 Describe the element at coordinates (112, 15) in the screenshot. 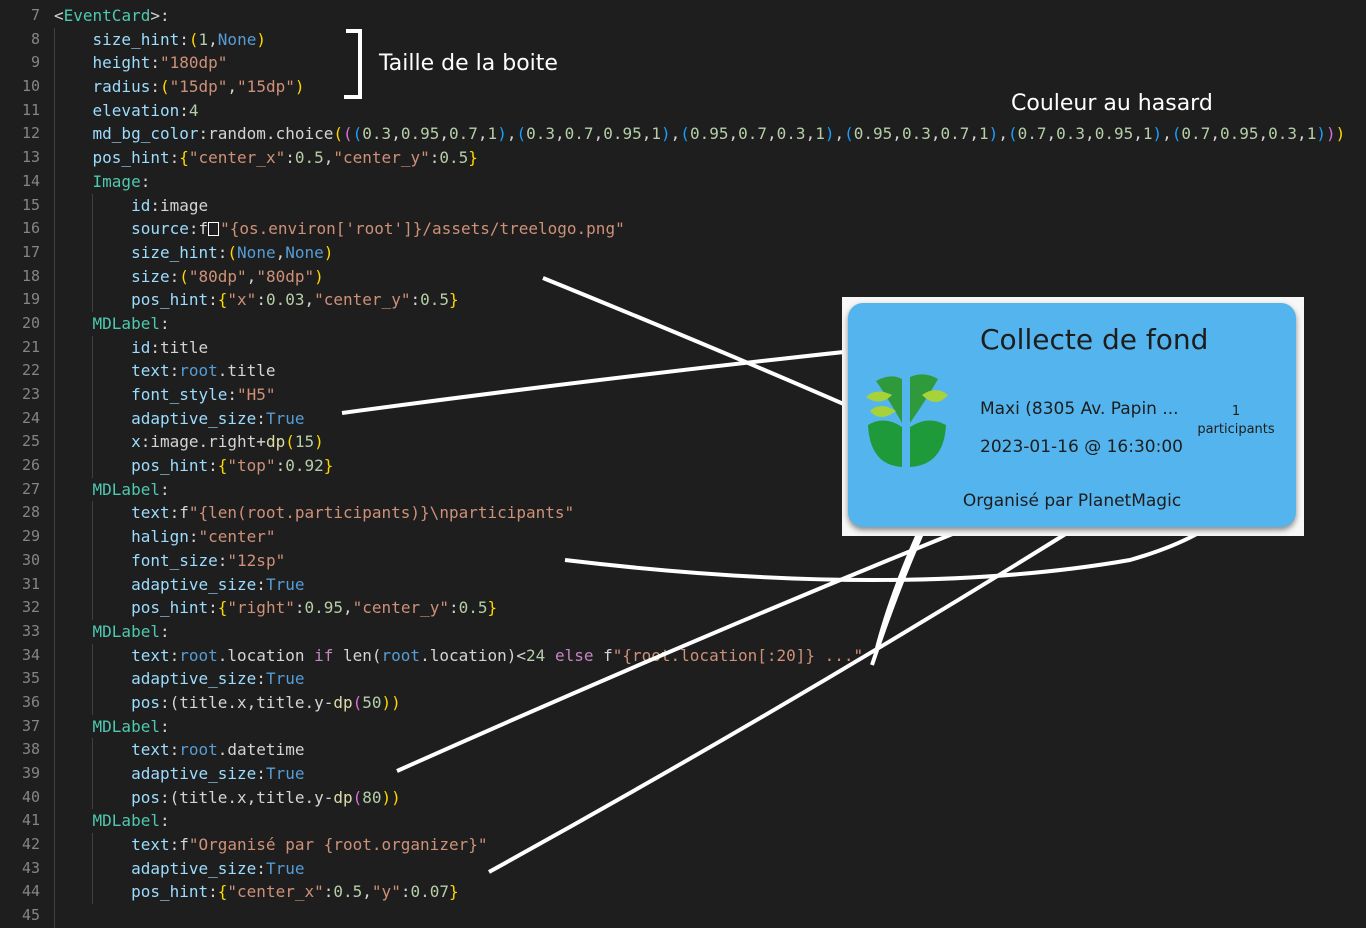

I see `code-line-7: <EventCard>:` at that location.